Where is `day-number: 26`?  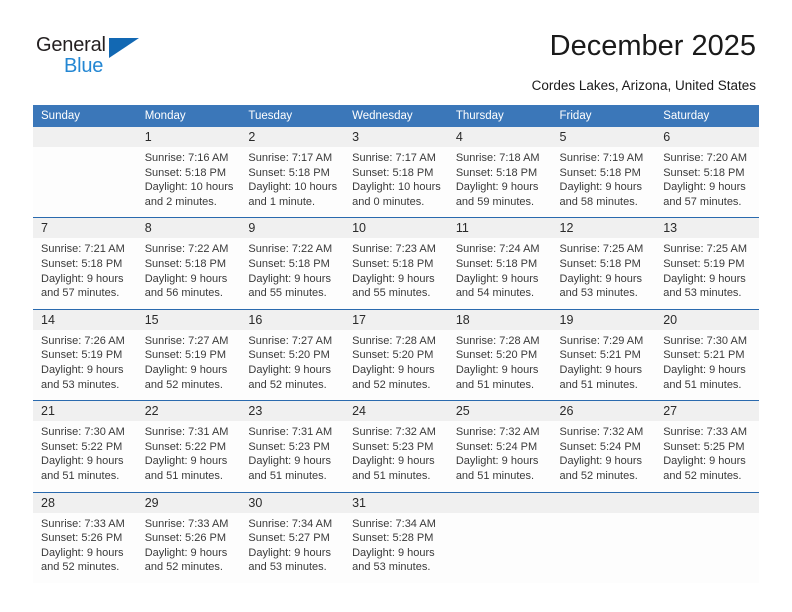 day-number: 26 is located at coordinates (603, 411).